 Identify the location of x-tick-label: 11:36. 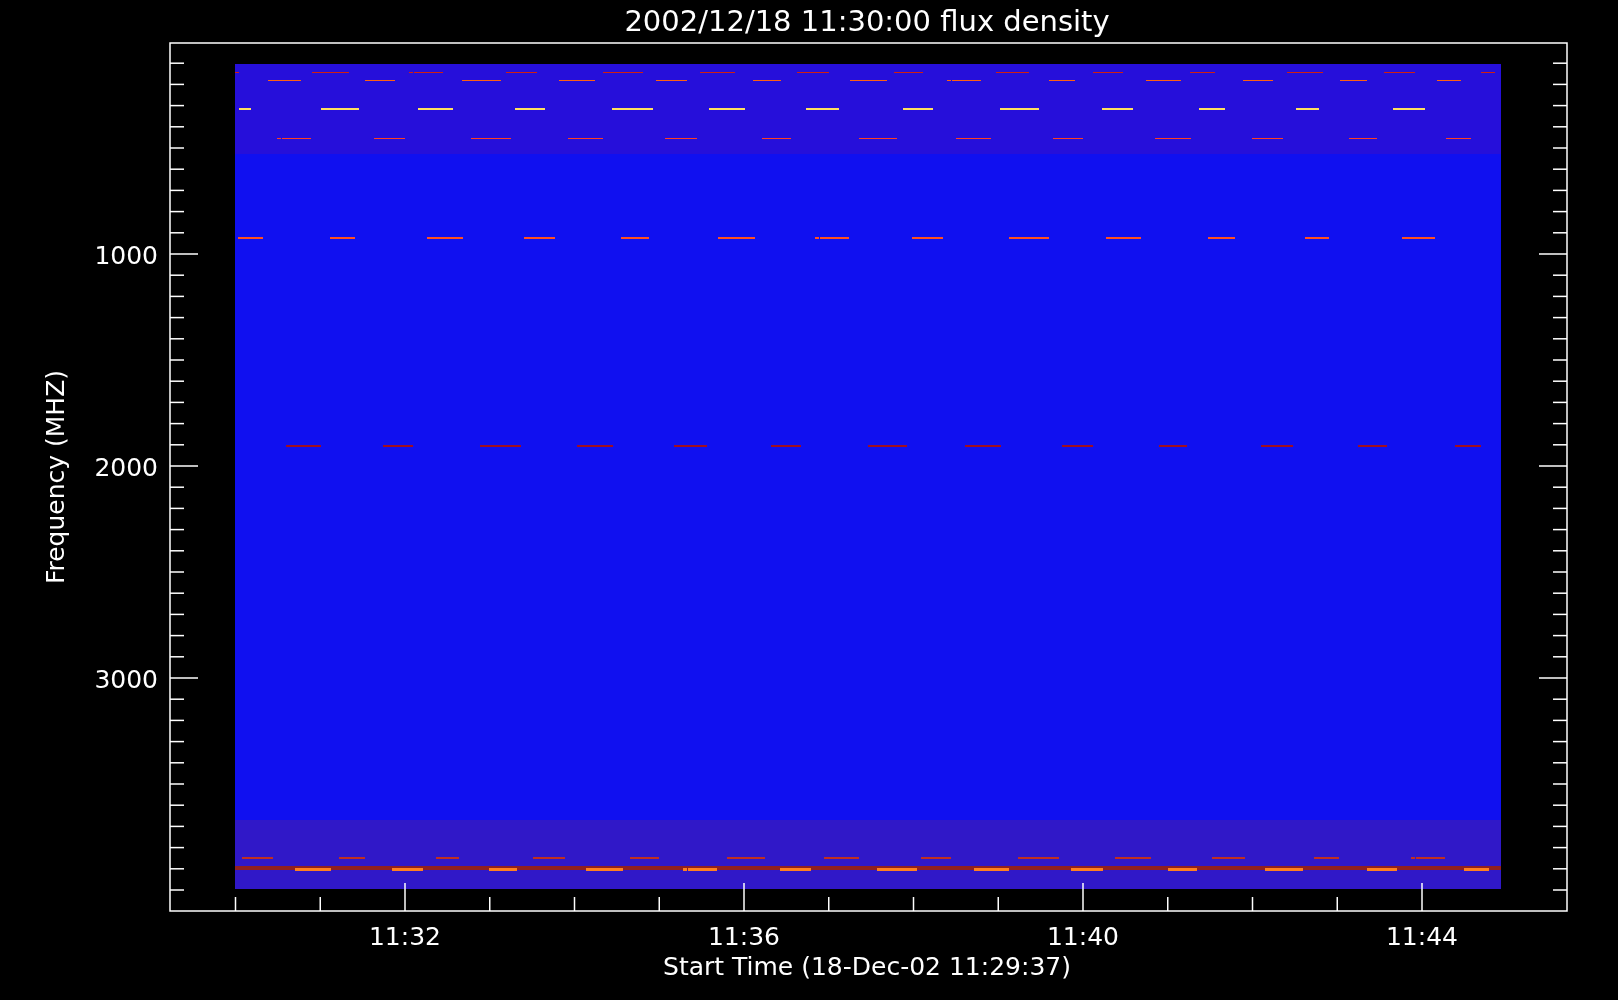
(744, 936).